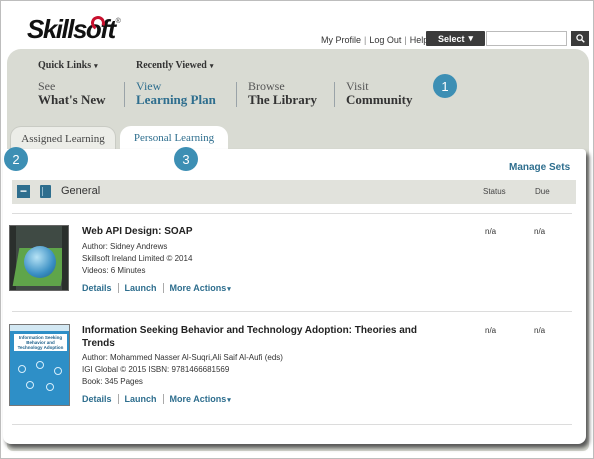  What do you see at coordinates (186, 159) in the screenshot?
I see `callout-badge-3: 3` at bounding box center [186, 159].